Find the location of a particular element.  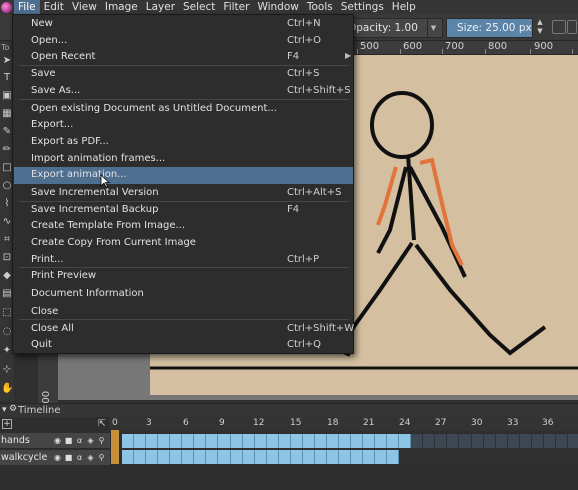

file-menu-item: Save As... Ctrl+Shift+S is located at coordinates (183, 91).